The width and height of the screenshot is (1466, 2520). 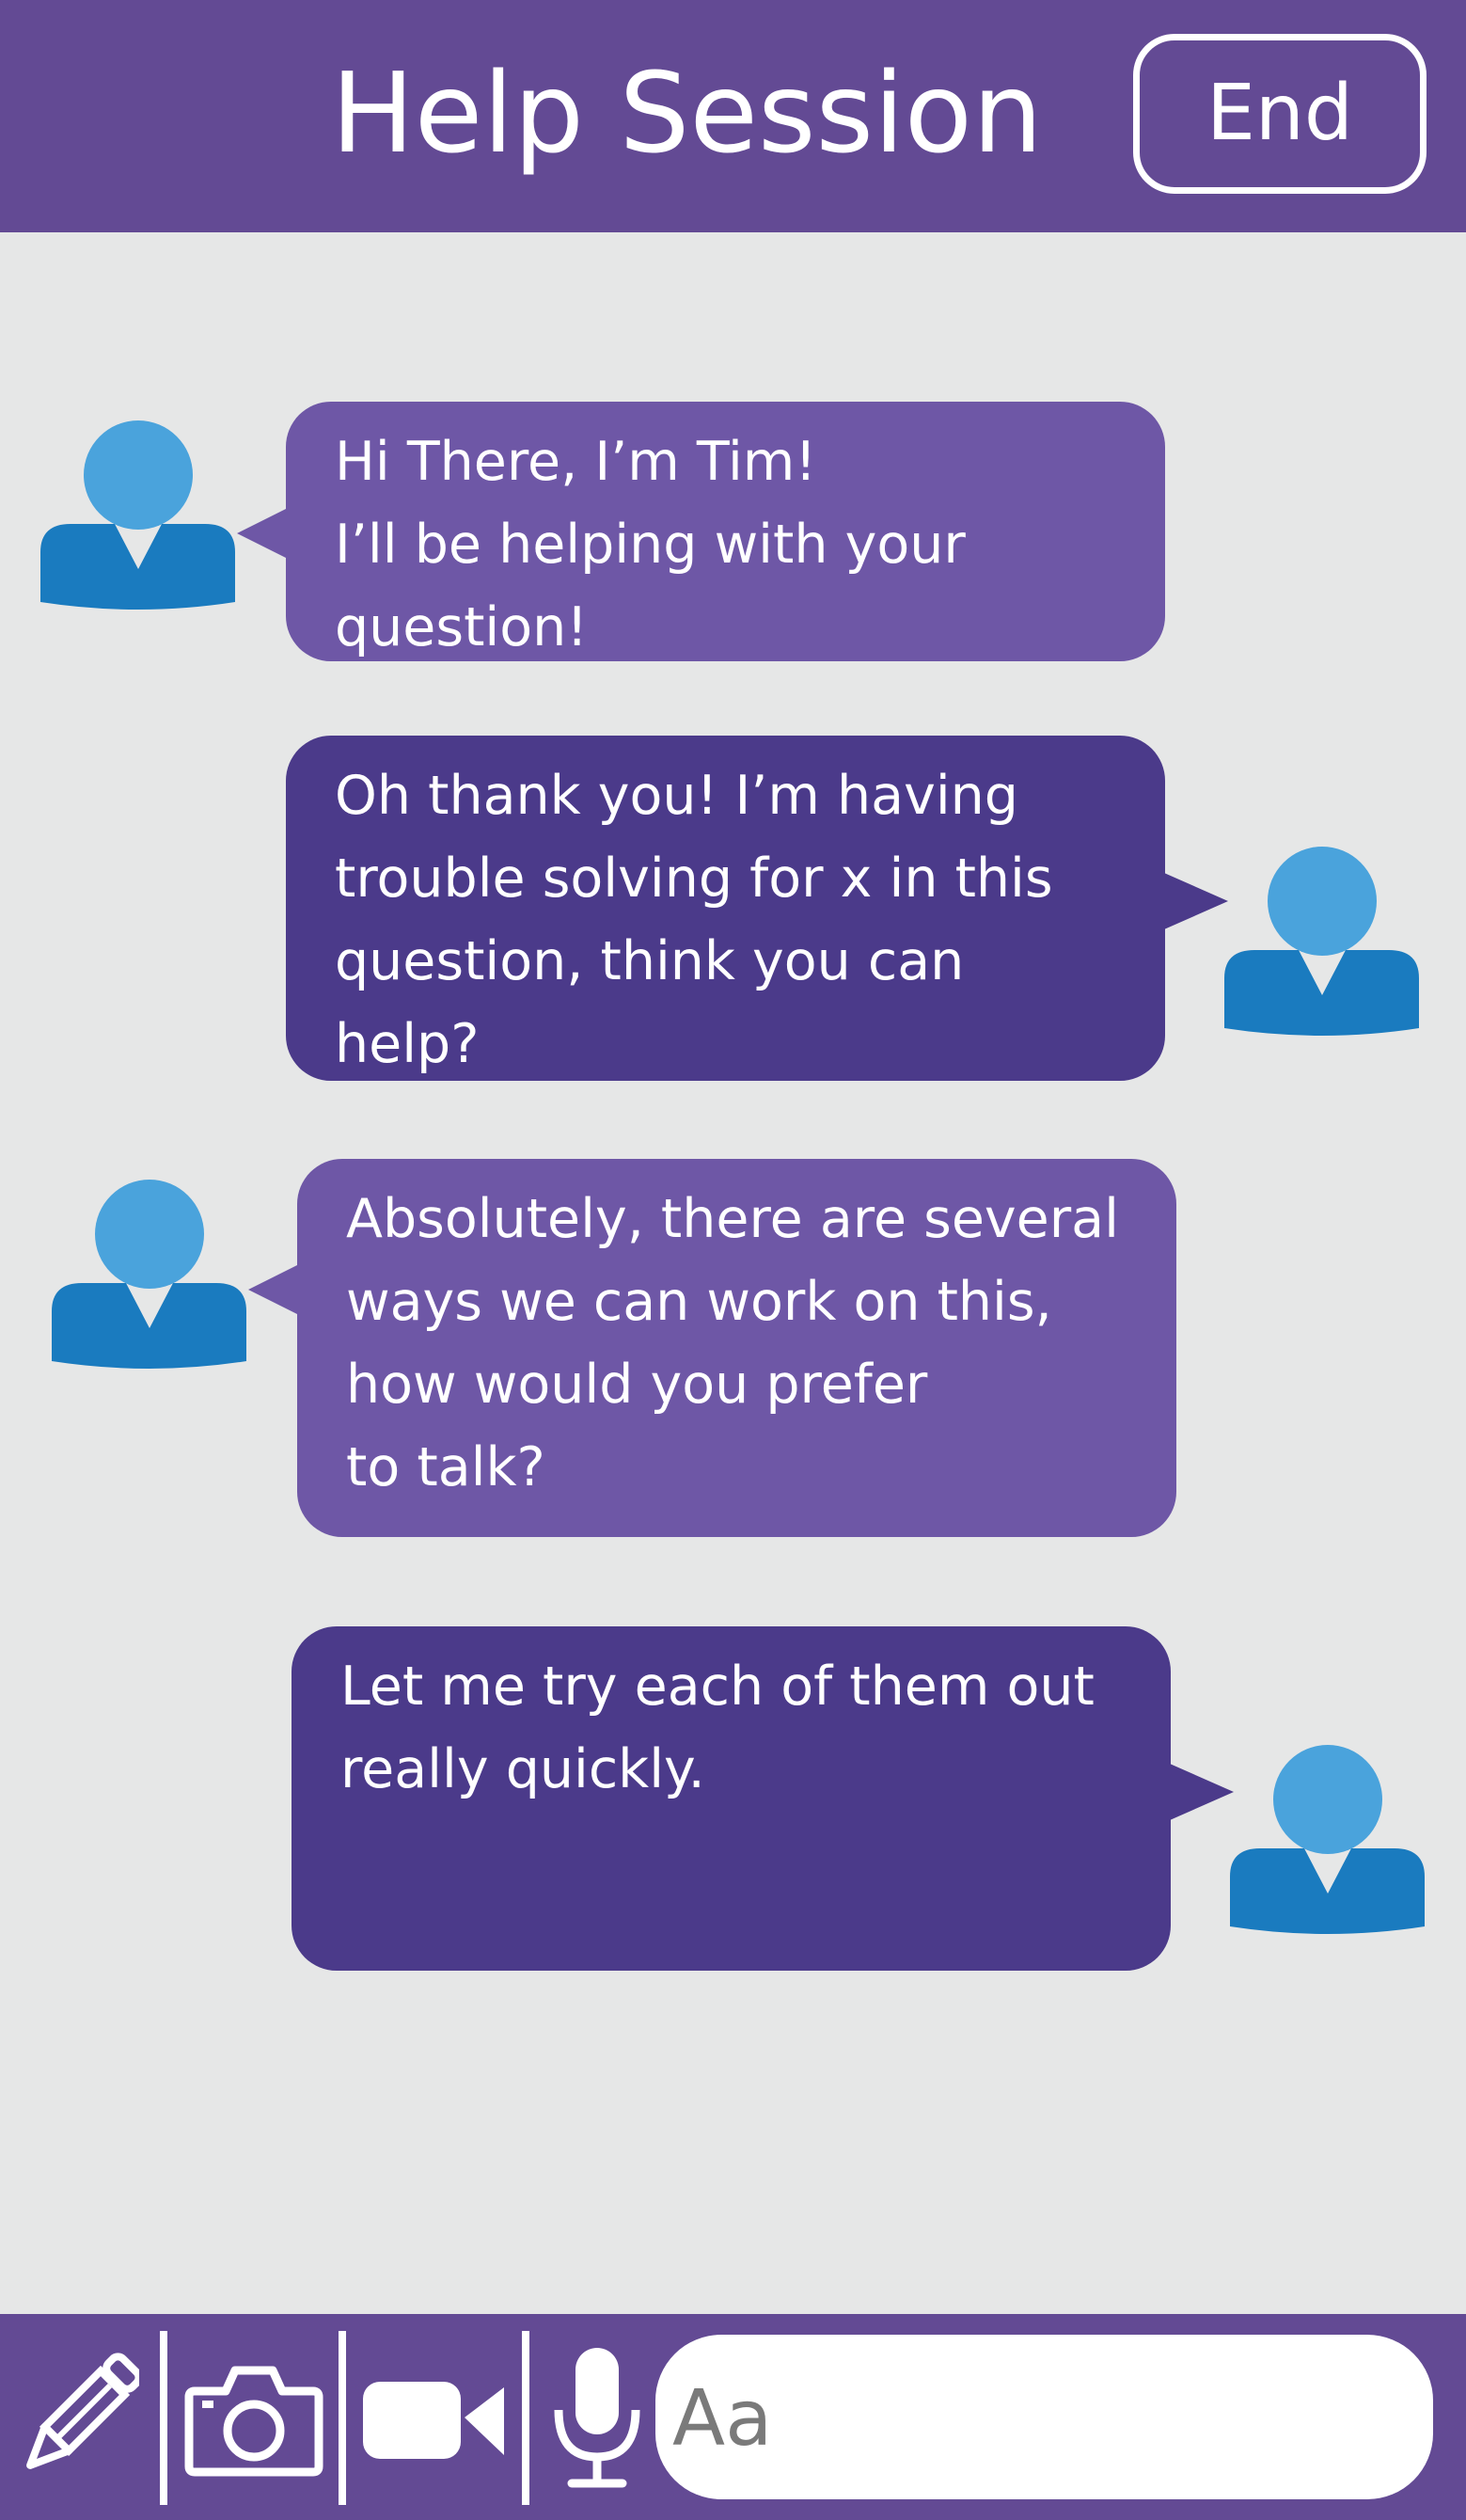 I want to click on message-input-placeholder: Aa, so click(x=722, y=2419).